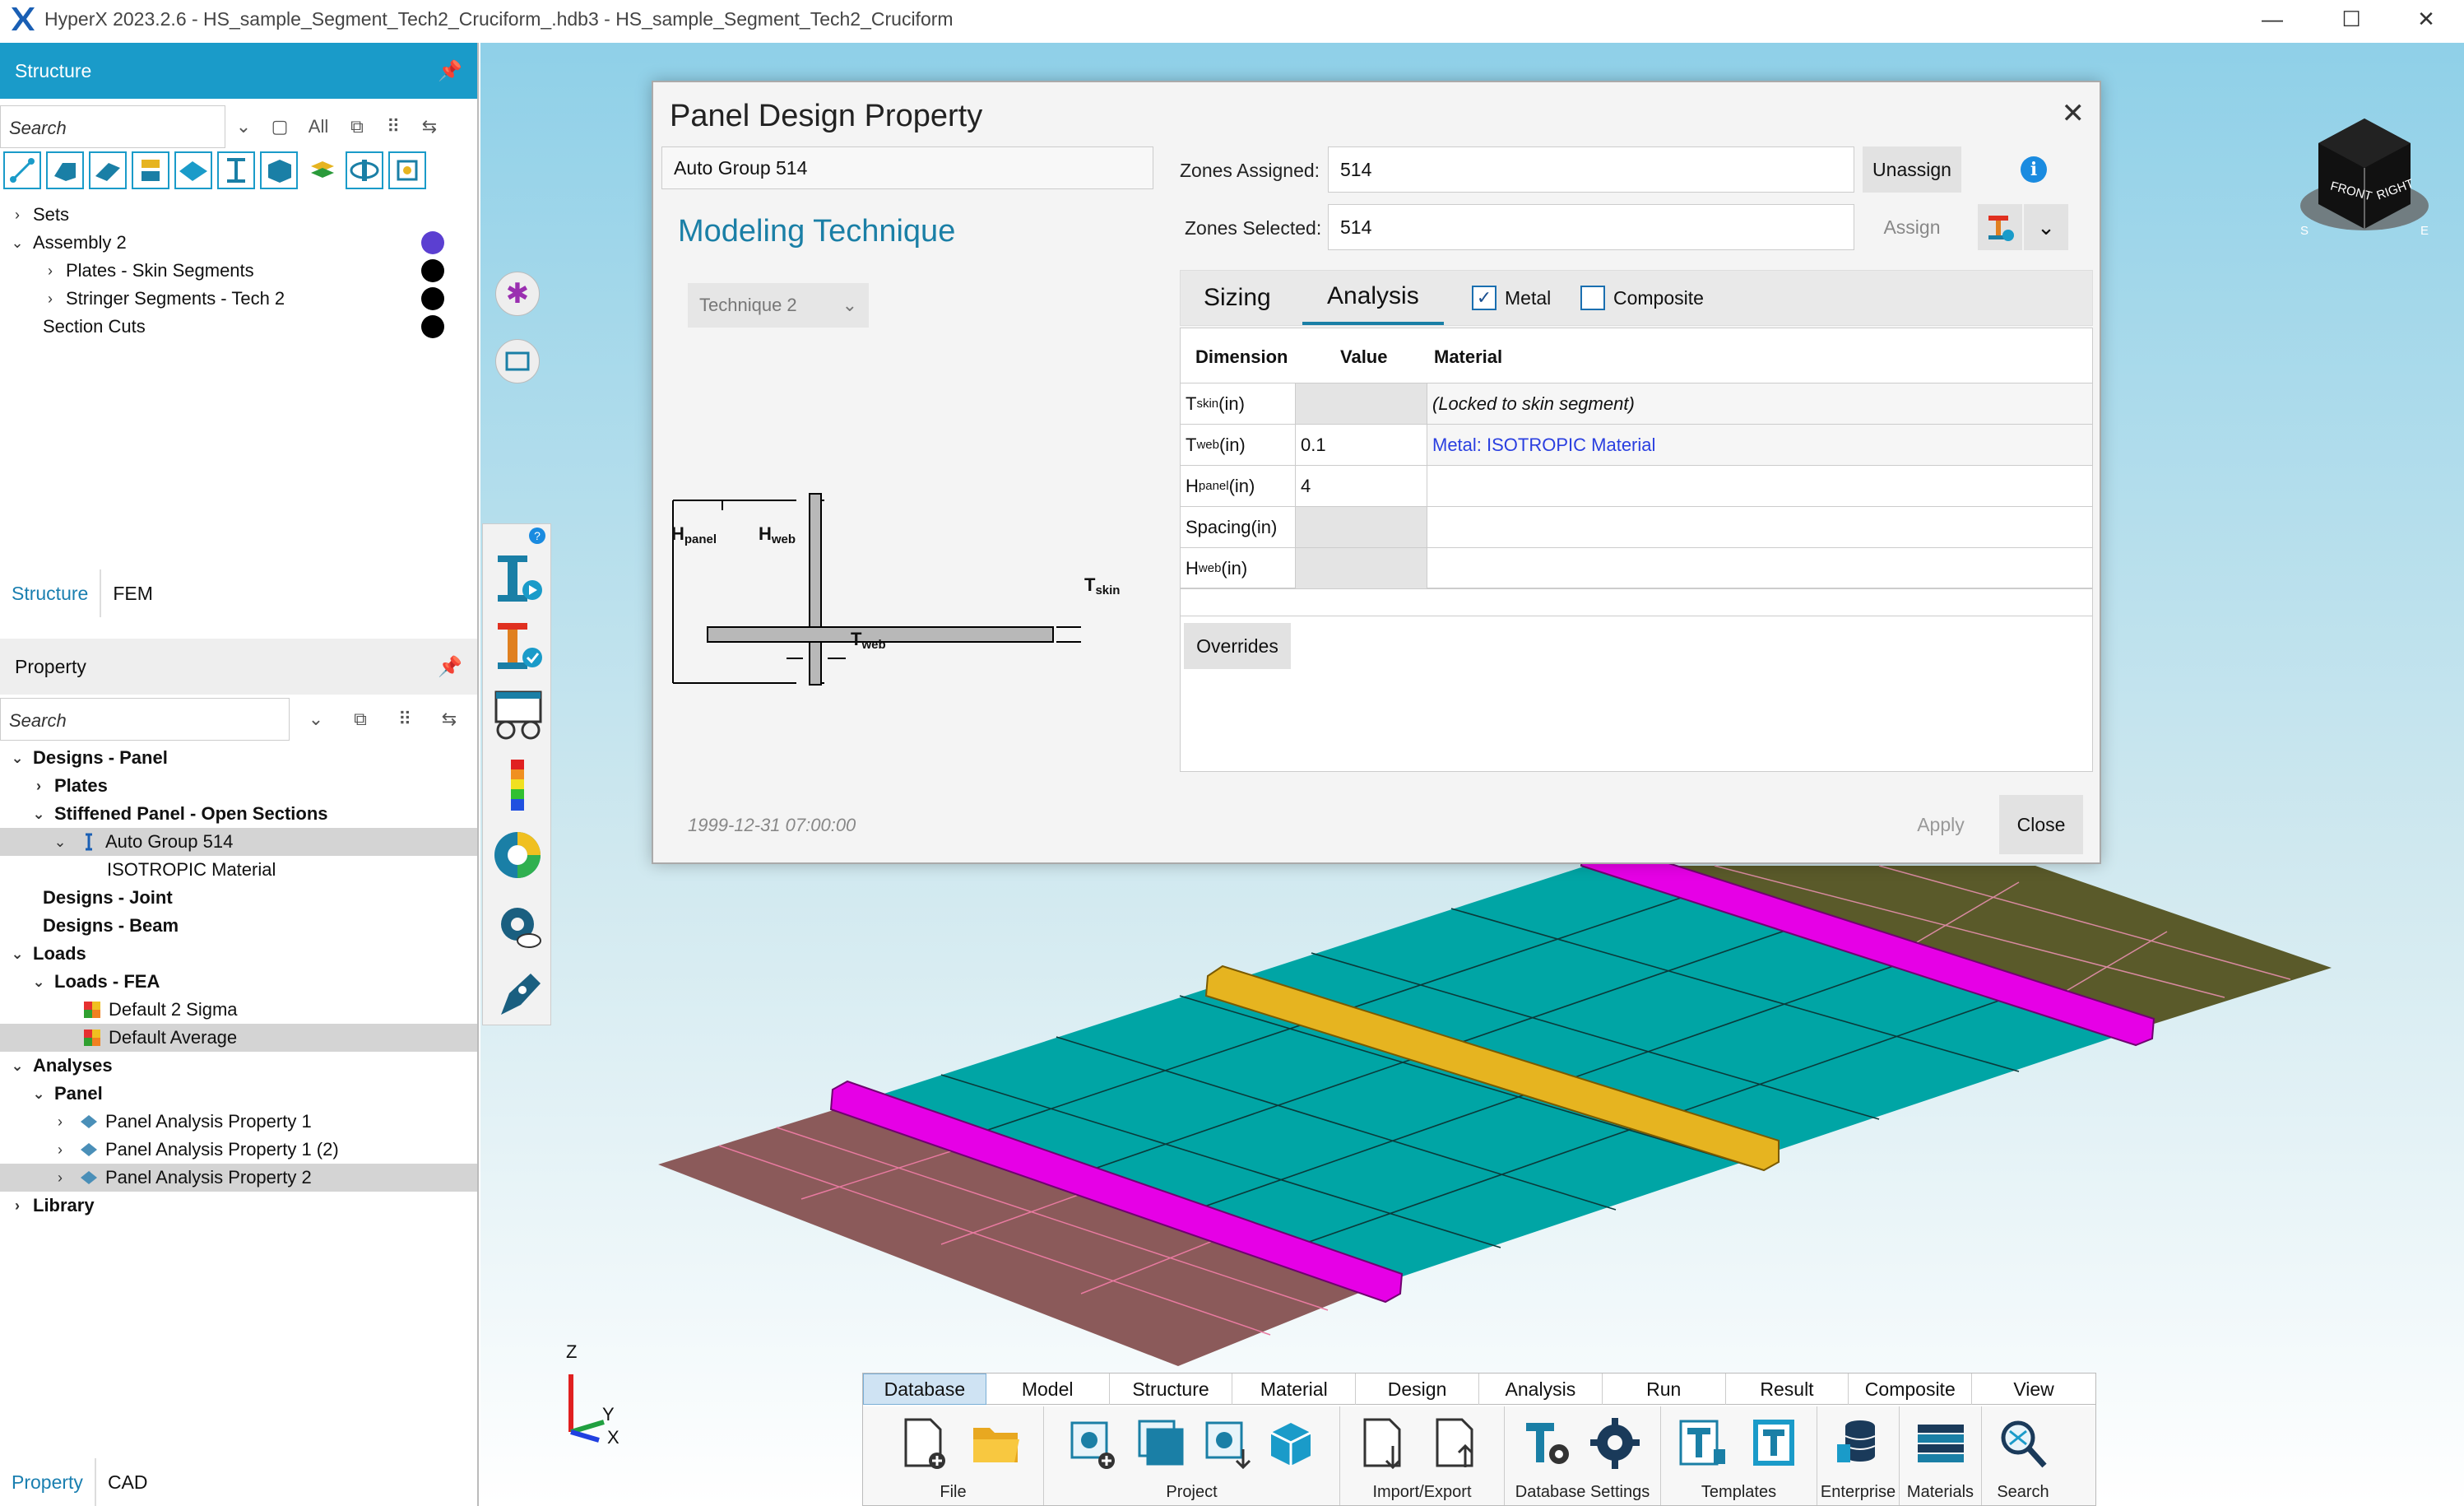 This screenshot has height=1506, width=2464. What do you see at coordinates (1237, 646) in the screenshot?
I see `overrides-button: Overrides` at bounding box center [1237, 646].